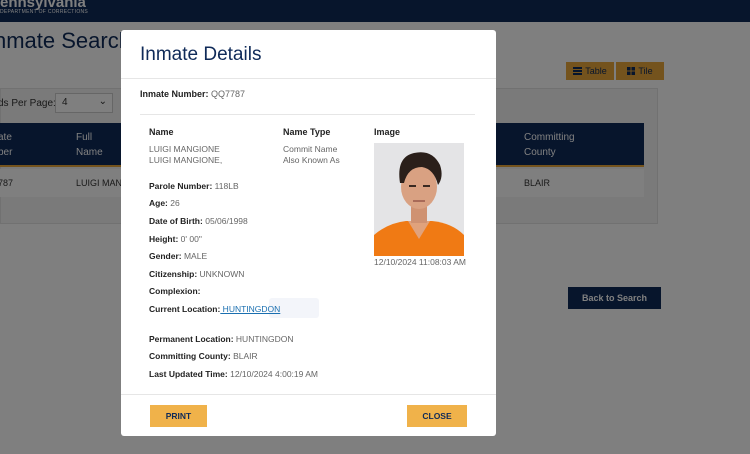  I want to click on name-type-entry: Commit Name, so click(310, 149).